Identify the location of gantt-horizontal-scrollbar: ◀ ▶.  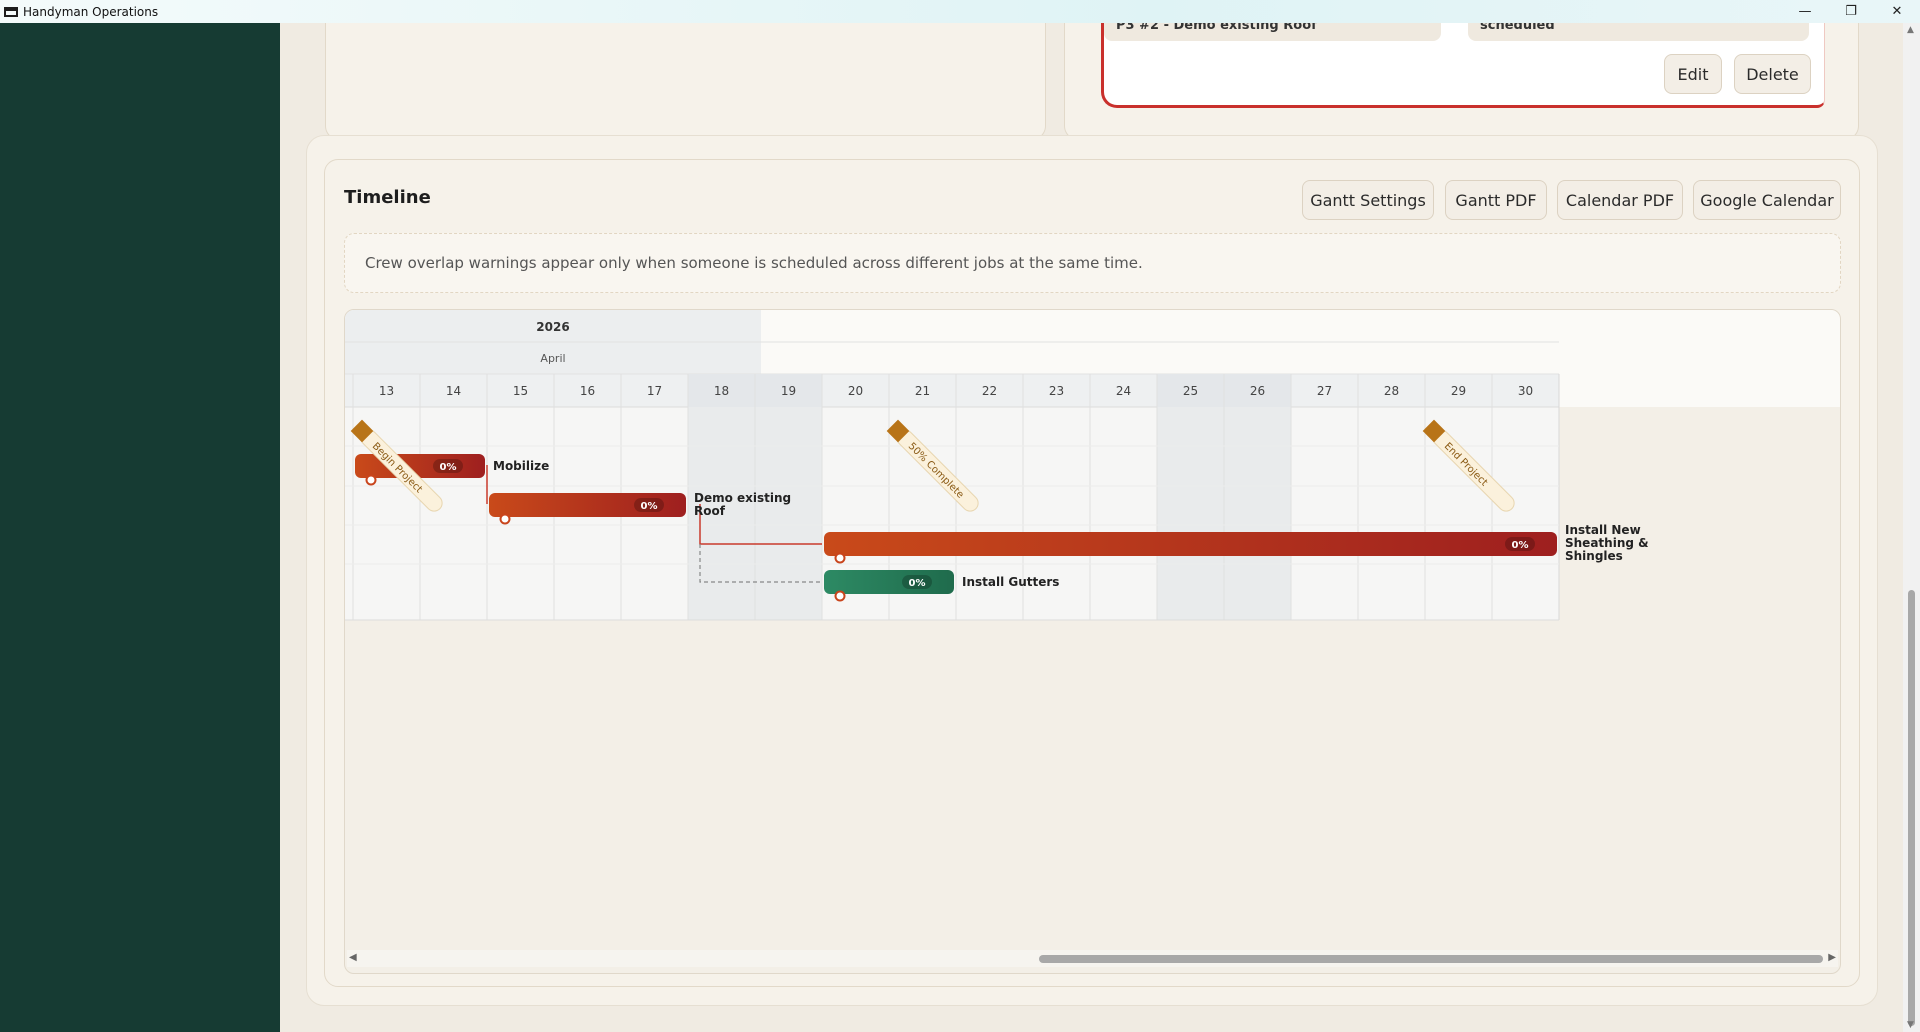
(1092, 958).